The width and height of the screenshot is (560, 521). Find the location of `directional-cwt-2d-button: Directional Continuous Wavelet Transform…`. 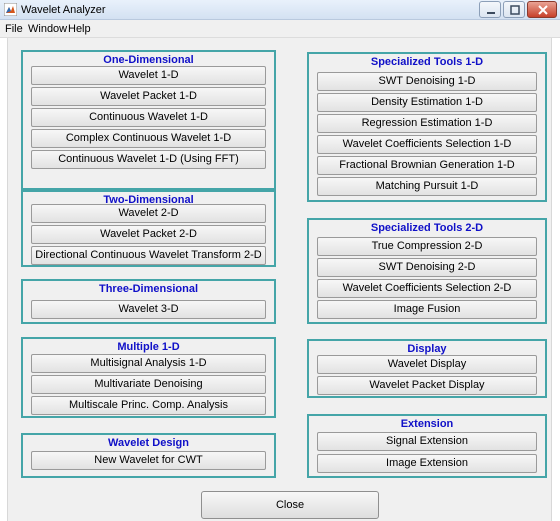

directional-cwt-2d-button: Directional Continuous Wavelet Transform… is located at coordinates (148, 255).